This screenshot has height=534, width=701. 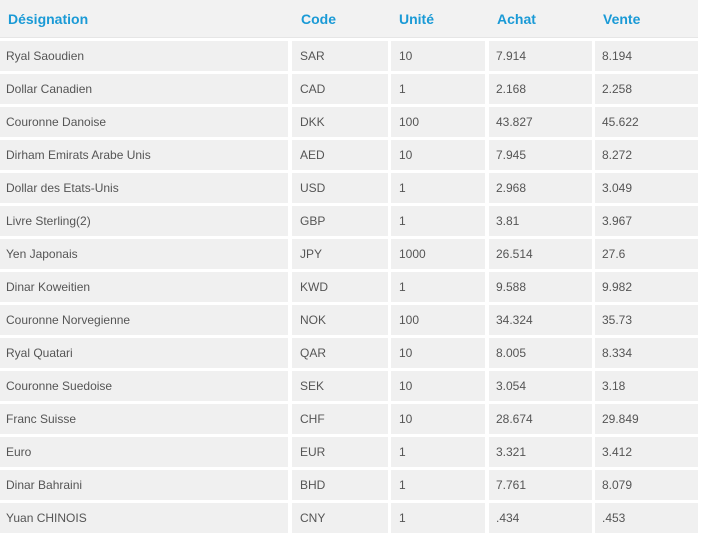 What do you see at coordinates (144, 155) in the screenshot?
I see `cell-designation: Dirham Emirats Arabe Unis` at bounding box center [144, 155].